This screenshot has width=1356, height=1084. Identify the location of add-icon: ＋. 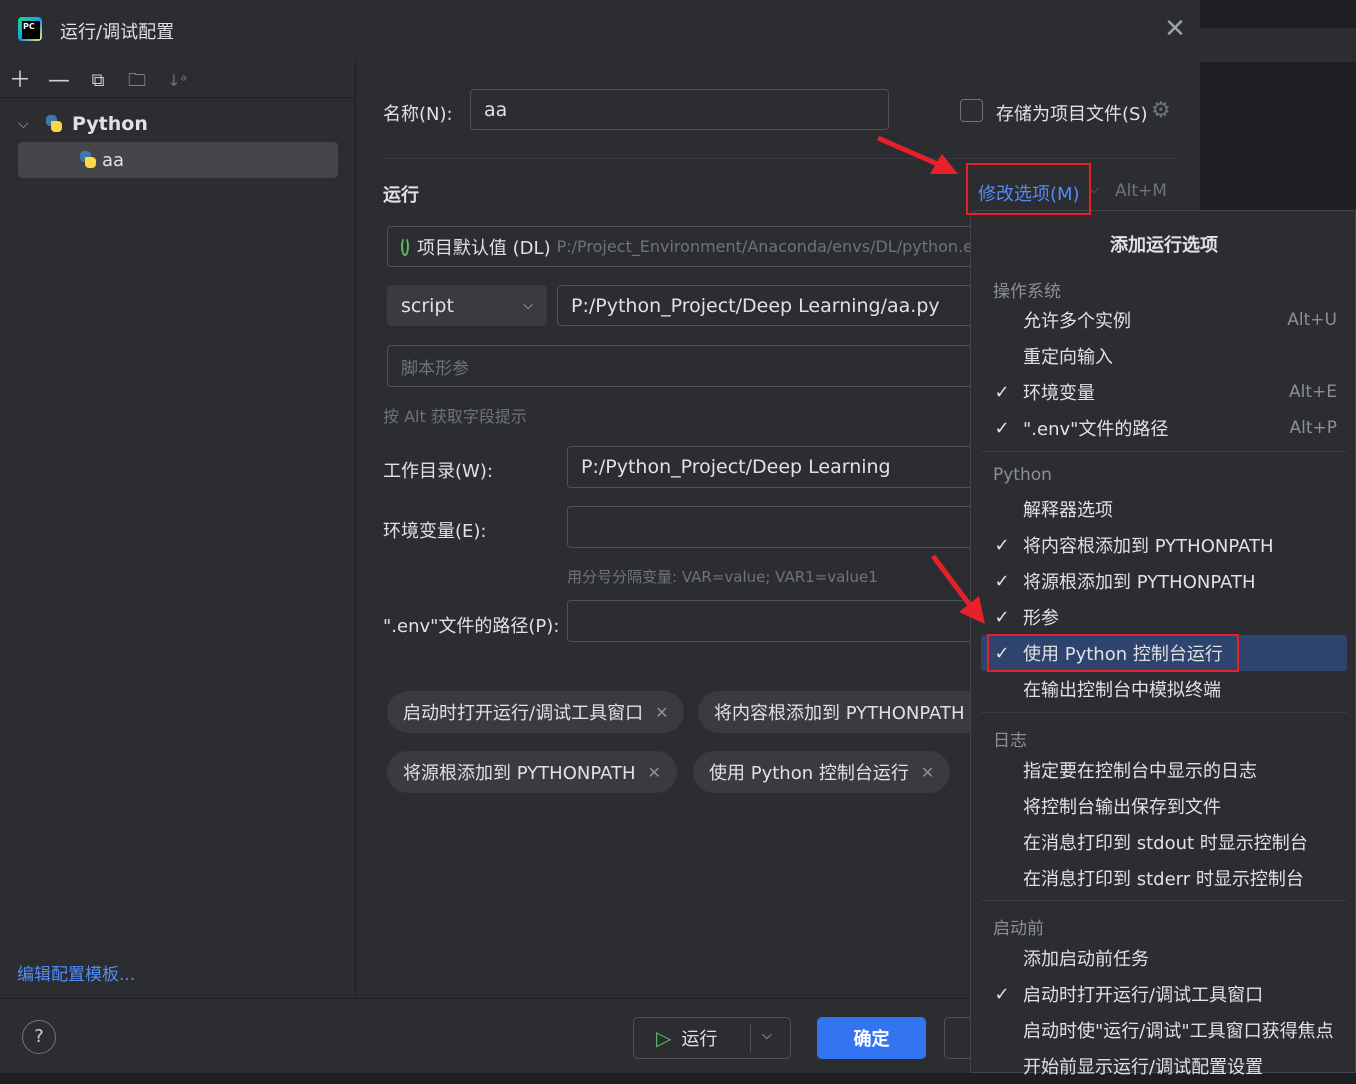
(20, 81).